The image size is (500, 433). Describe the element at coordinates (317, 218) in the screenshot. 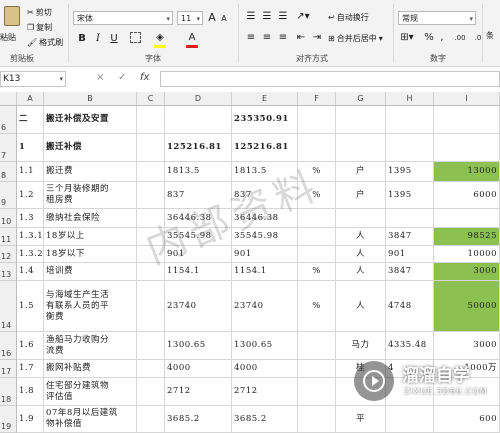

I see `cell-f10` at that location.